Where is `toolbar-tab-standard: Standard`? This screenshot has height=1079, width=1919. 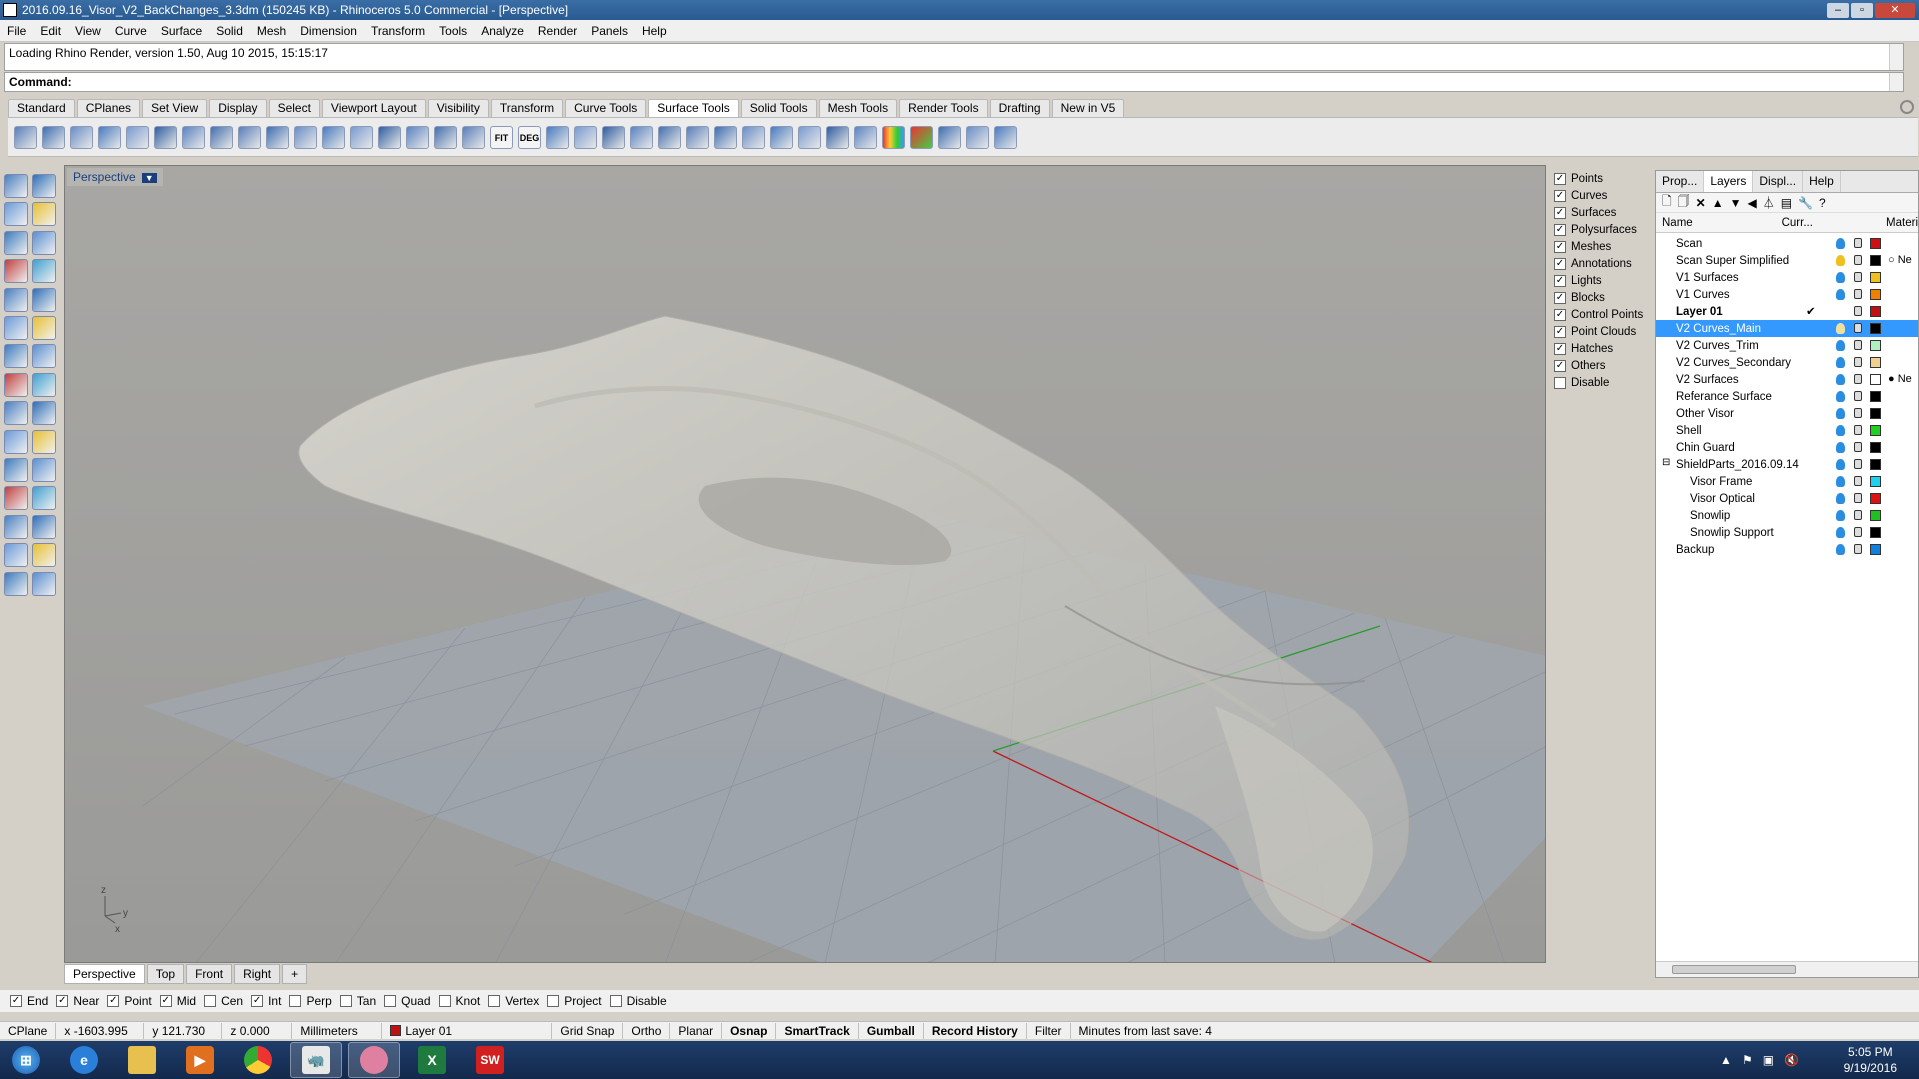 toolbar-tab-standard: Standard is located at coordinates (41, 108).